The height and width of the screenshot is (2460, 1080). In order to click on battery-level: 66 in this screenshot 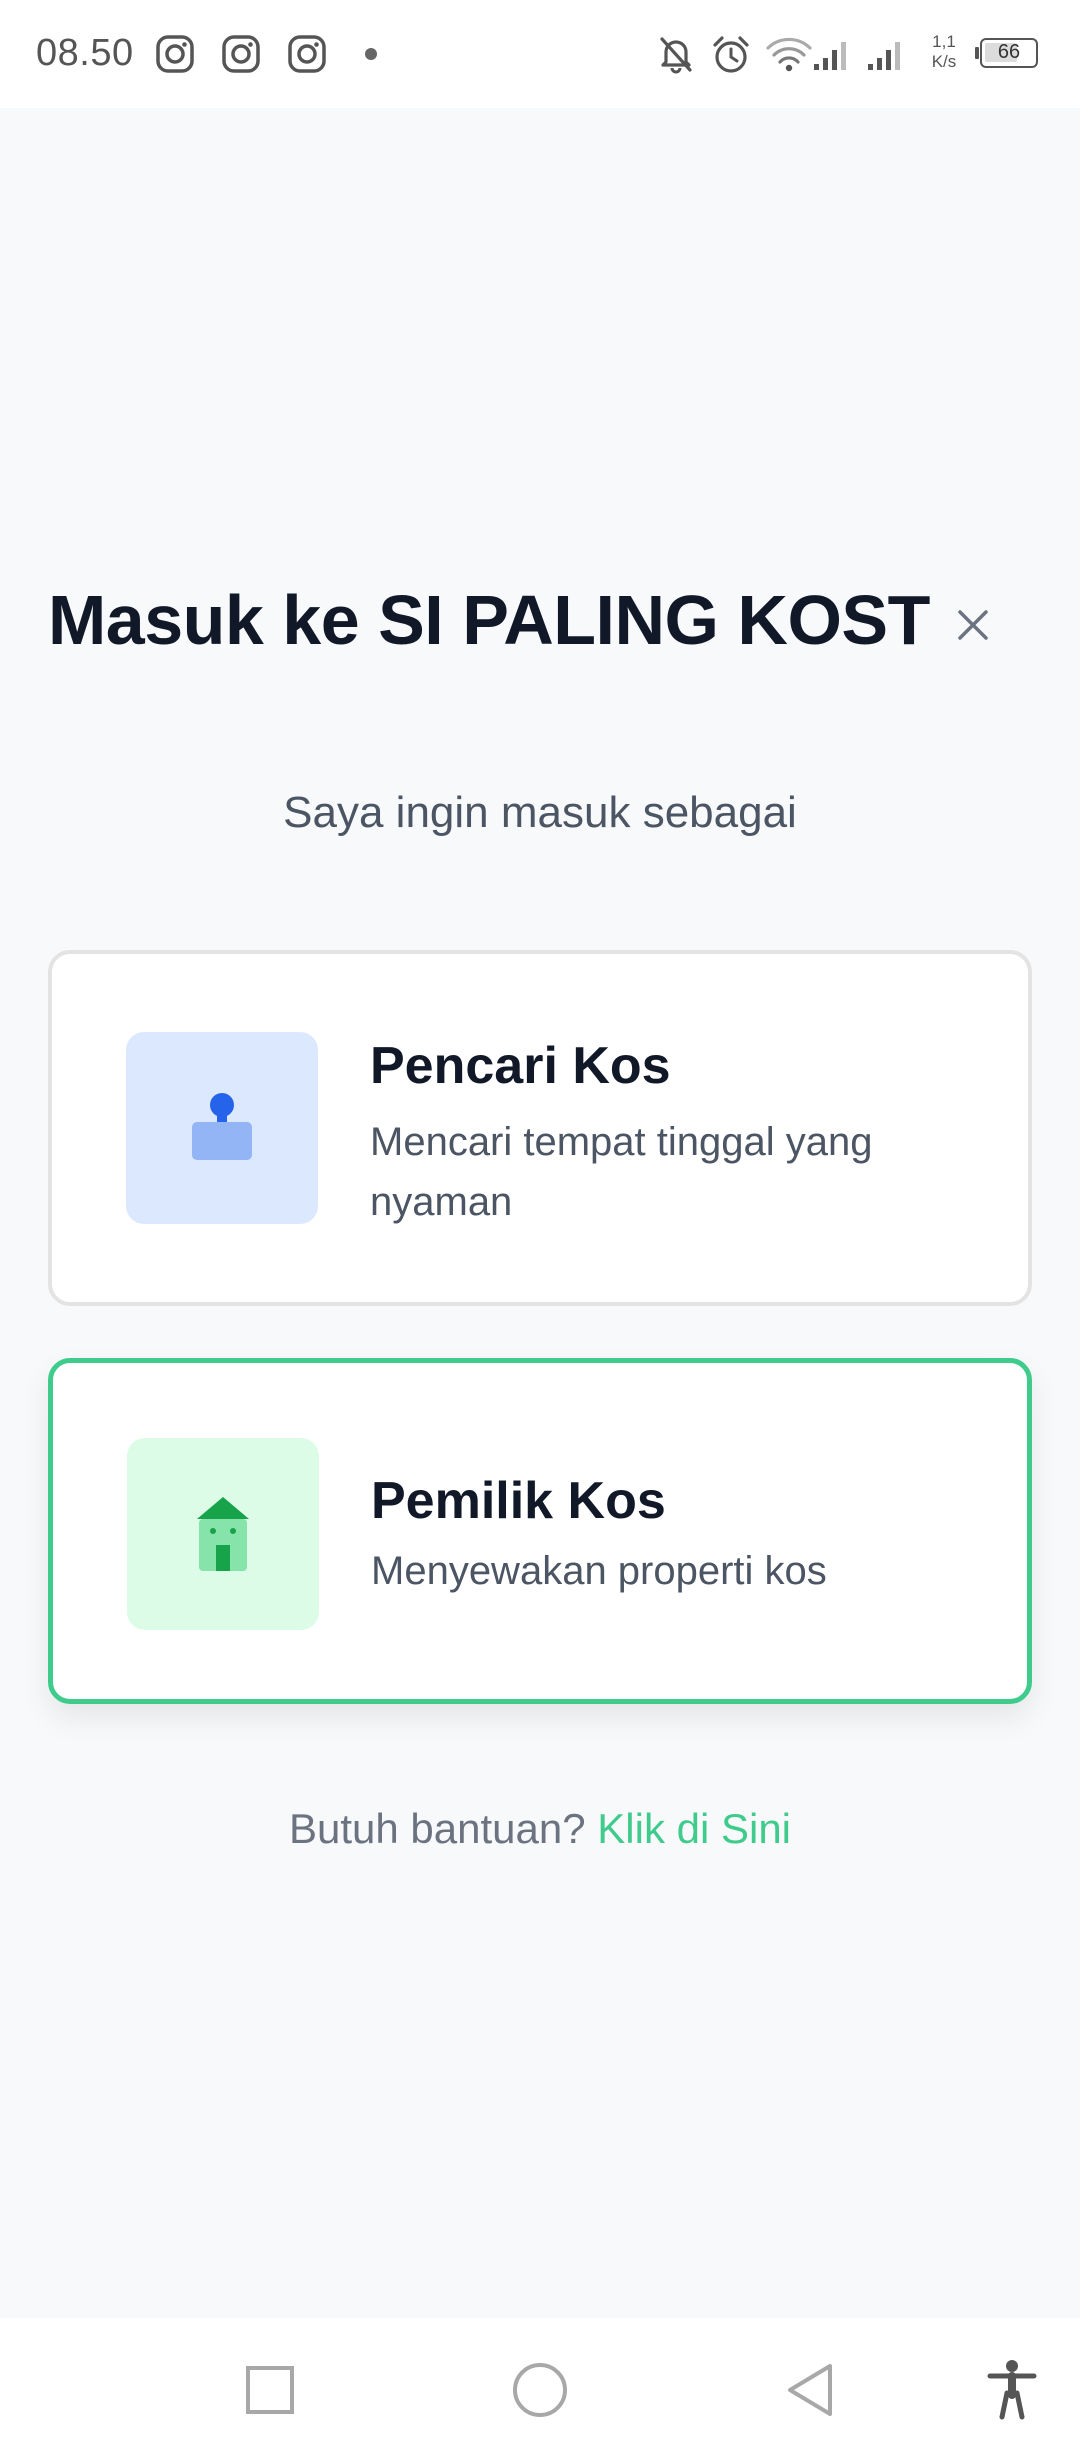, I will do `click(1009, 52)`.